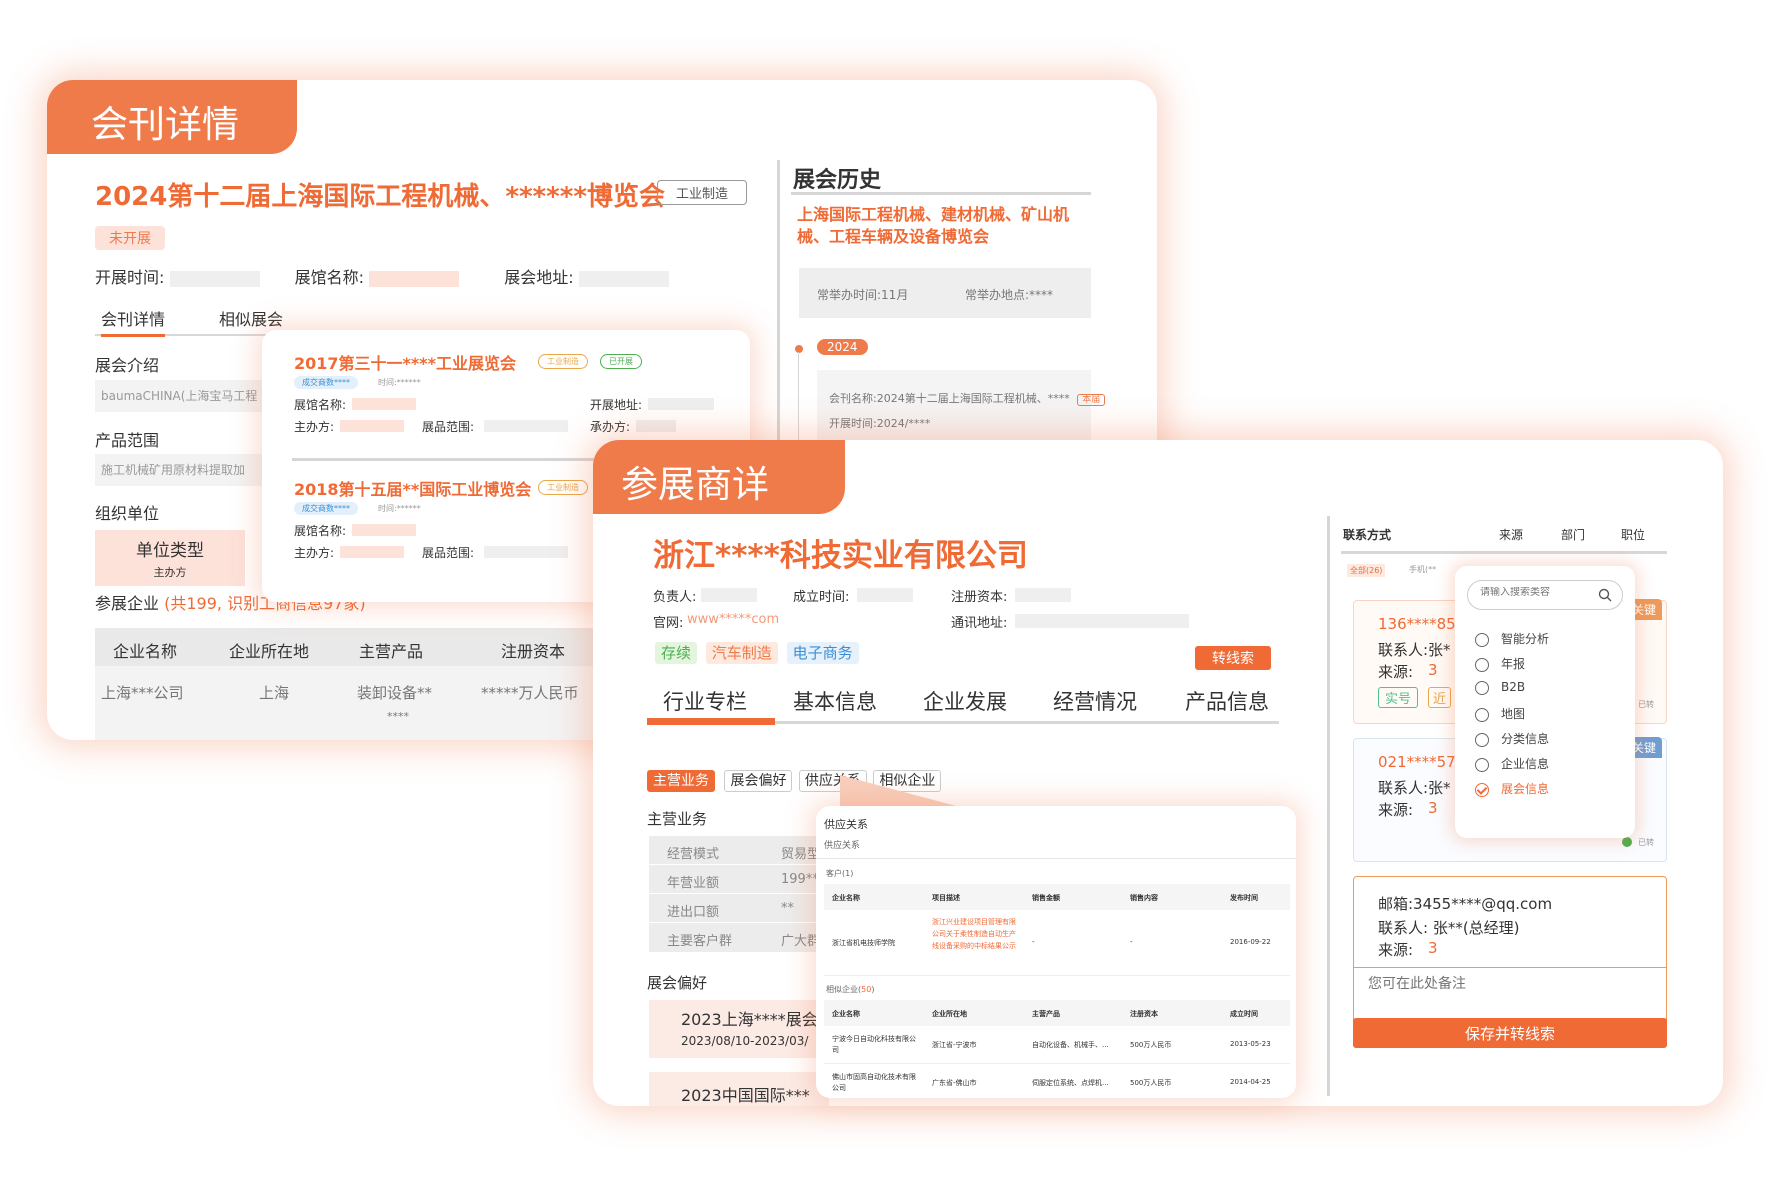 The image size is (1770, 1192). I want to click on site-label: 官网:, so click(668, 623).